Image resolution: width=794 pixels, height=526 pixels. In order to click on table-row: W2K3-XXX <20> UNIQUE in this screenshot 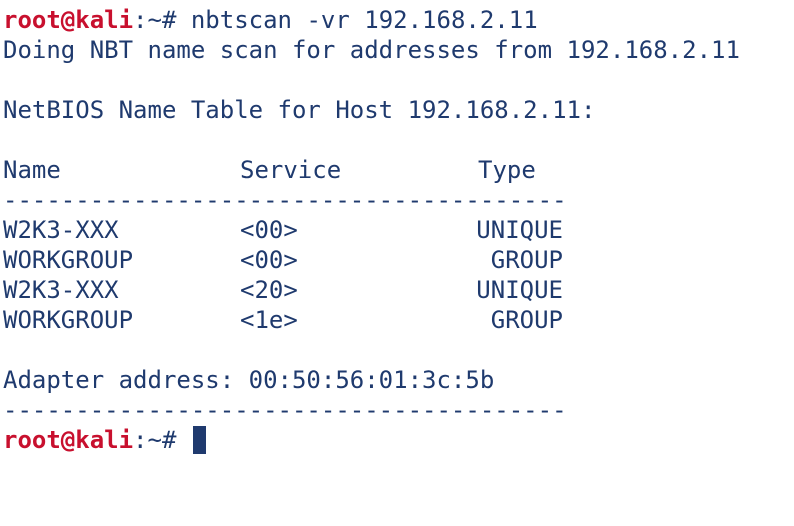, I will do `click(398, 290)`.